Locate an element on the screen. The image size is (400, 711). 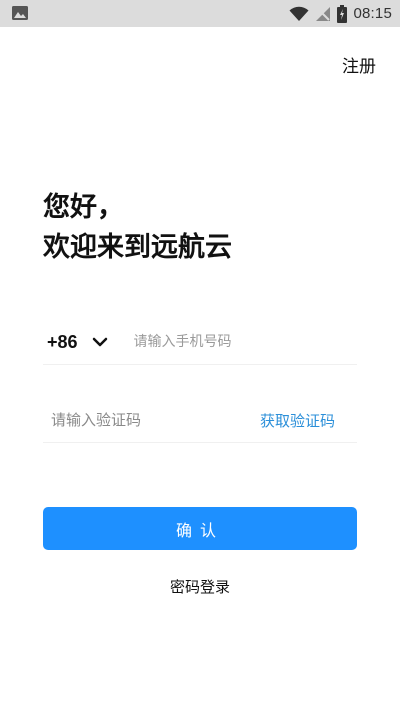
wifi-icon is located at coordinates (299, 13).